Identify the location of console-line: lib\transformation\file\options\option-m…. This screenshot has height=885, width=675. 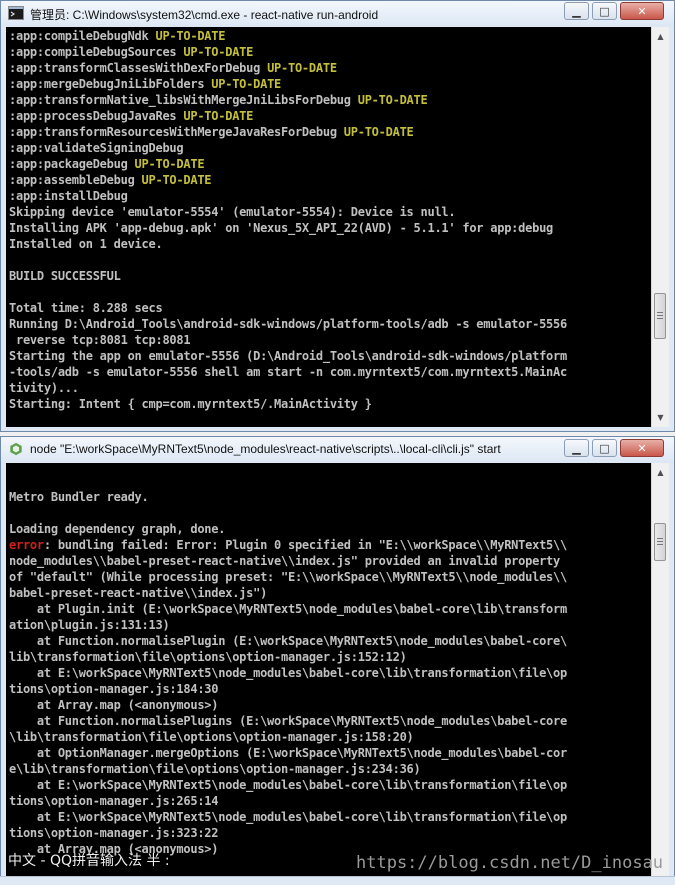
(208, 657).